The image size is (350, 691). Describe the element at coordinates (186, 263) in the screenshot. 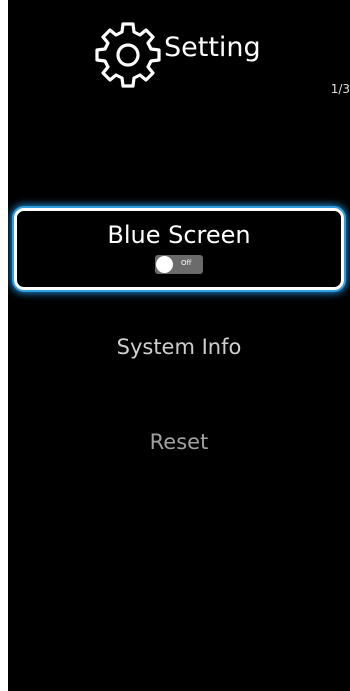

I see `toggle-state-label: Off` at that location.